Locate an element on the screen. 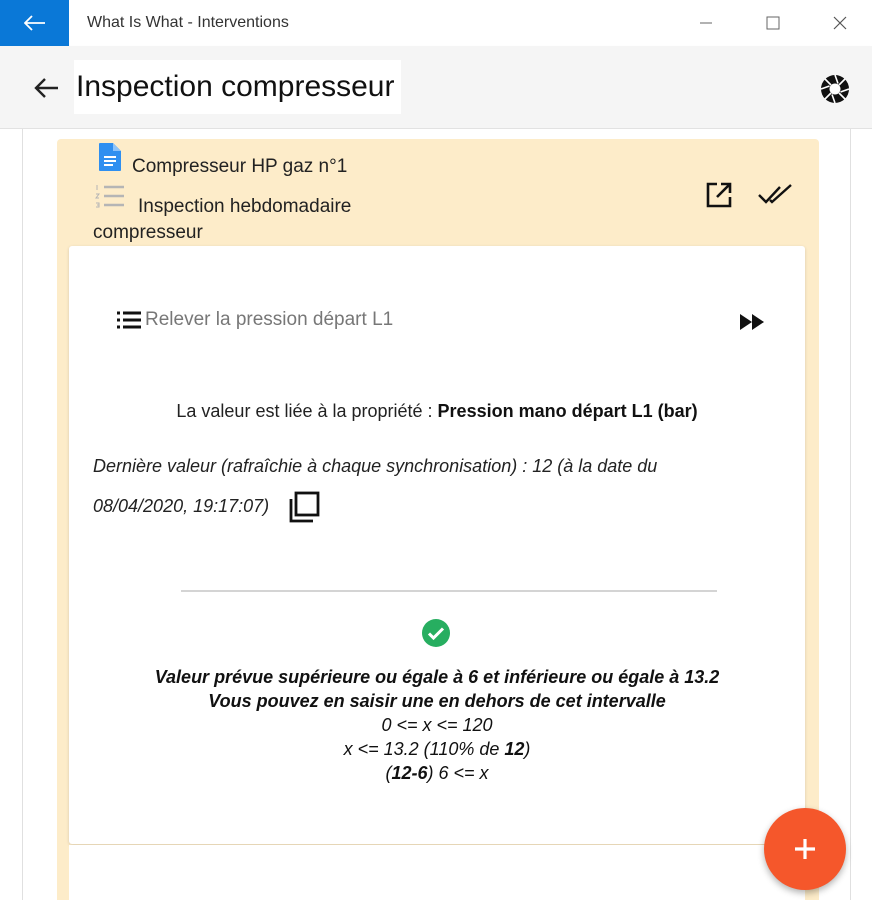 The width and height of the screenshot is (872, 900). maximize-button is located at coordinates (773, 23).